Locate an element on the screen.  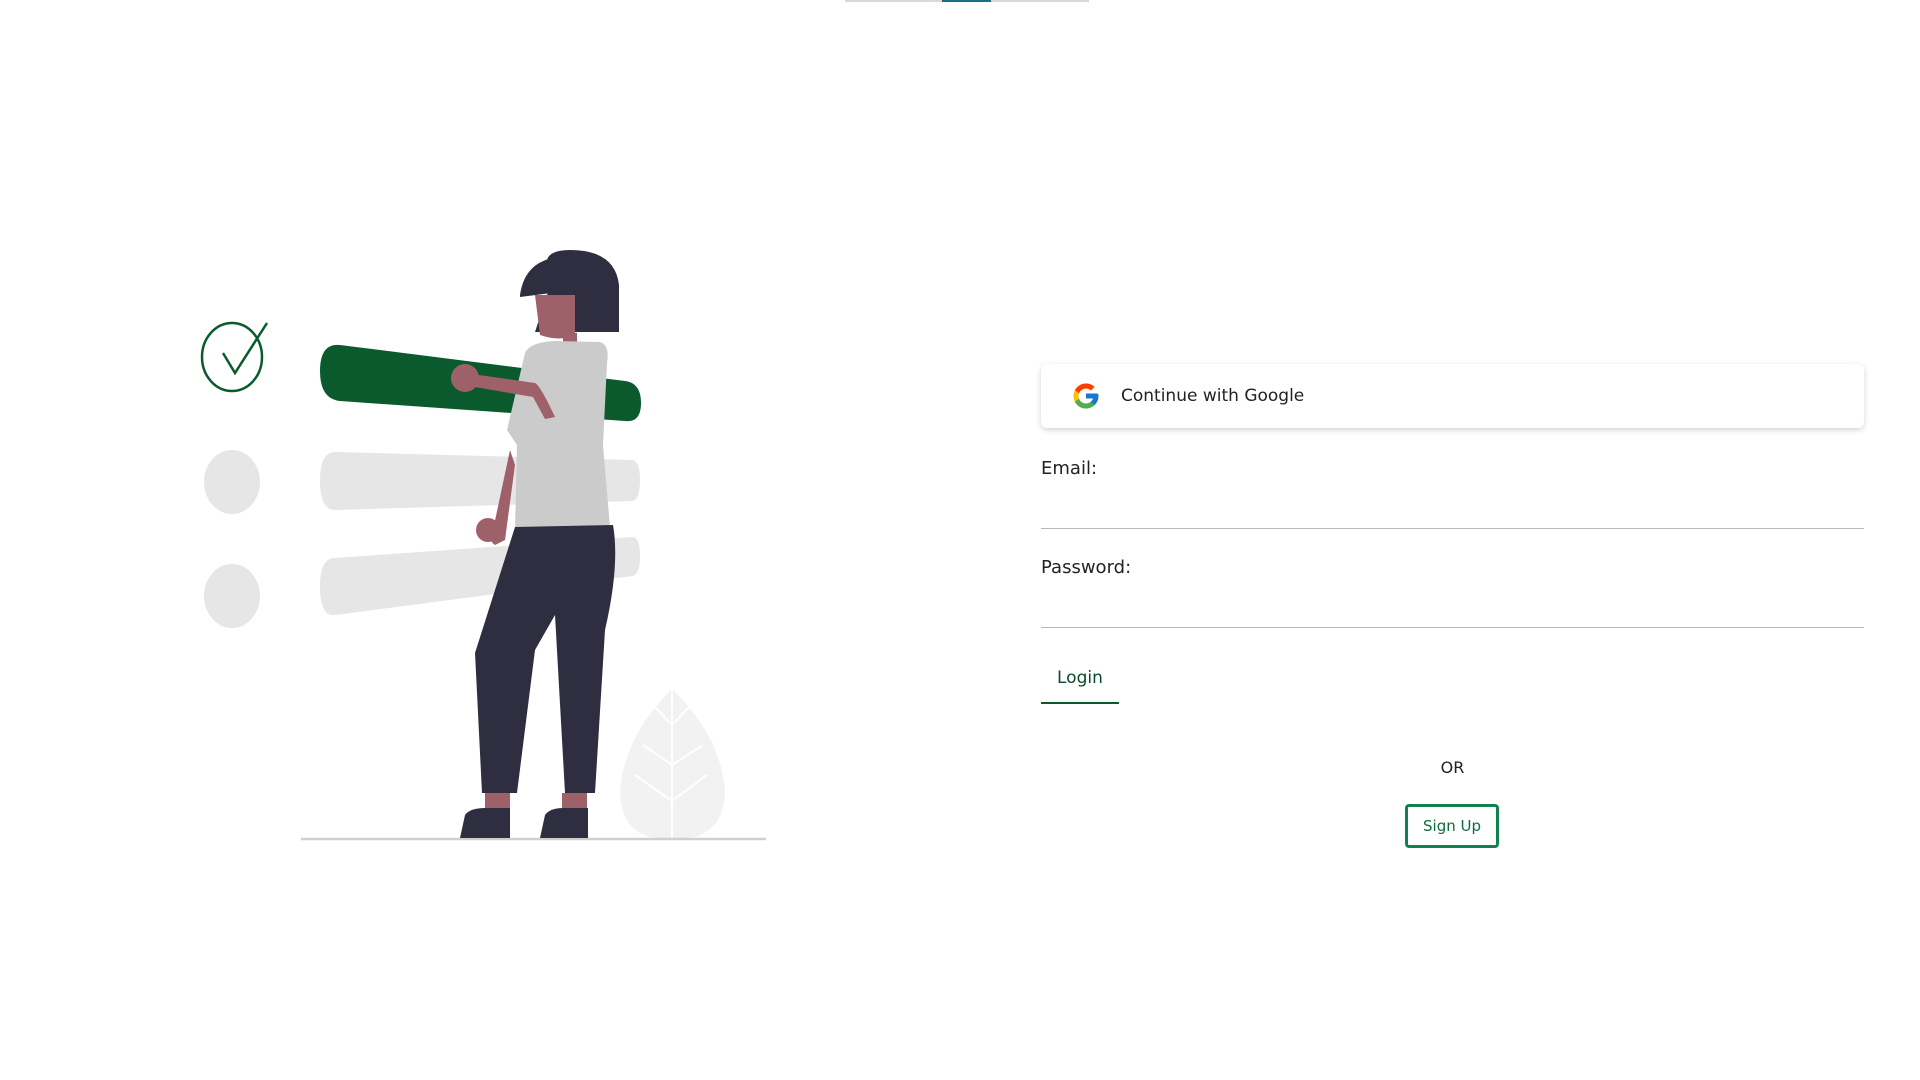
signup-button: Sign Up is located at coordinates (1452, 826).